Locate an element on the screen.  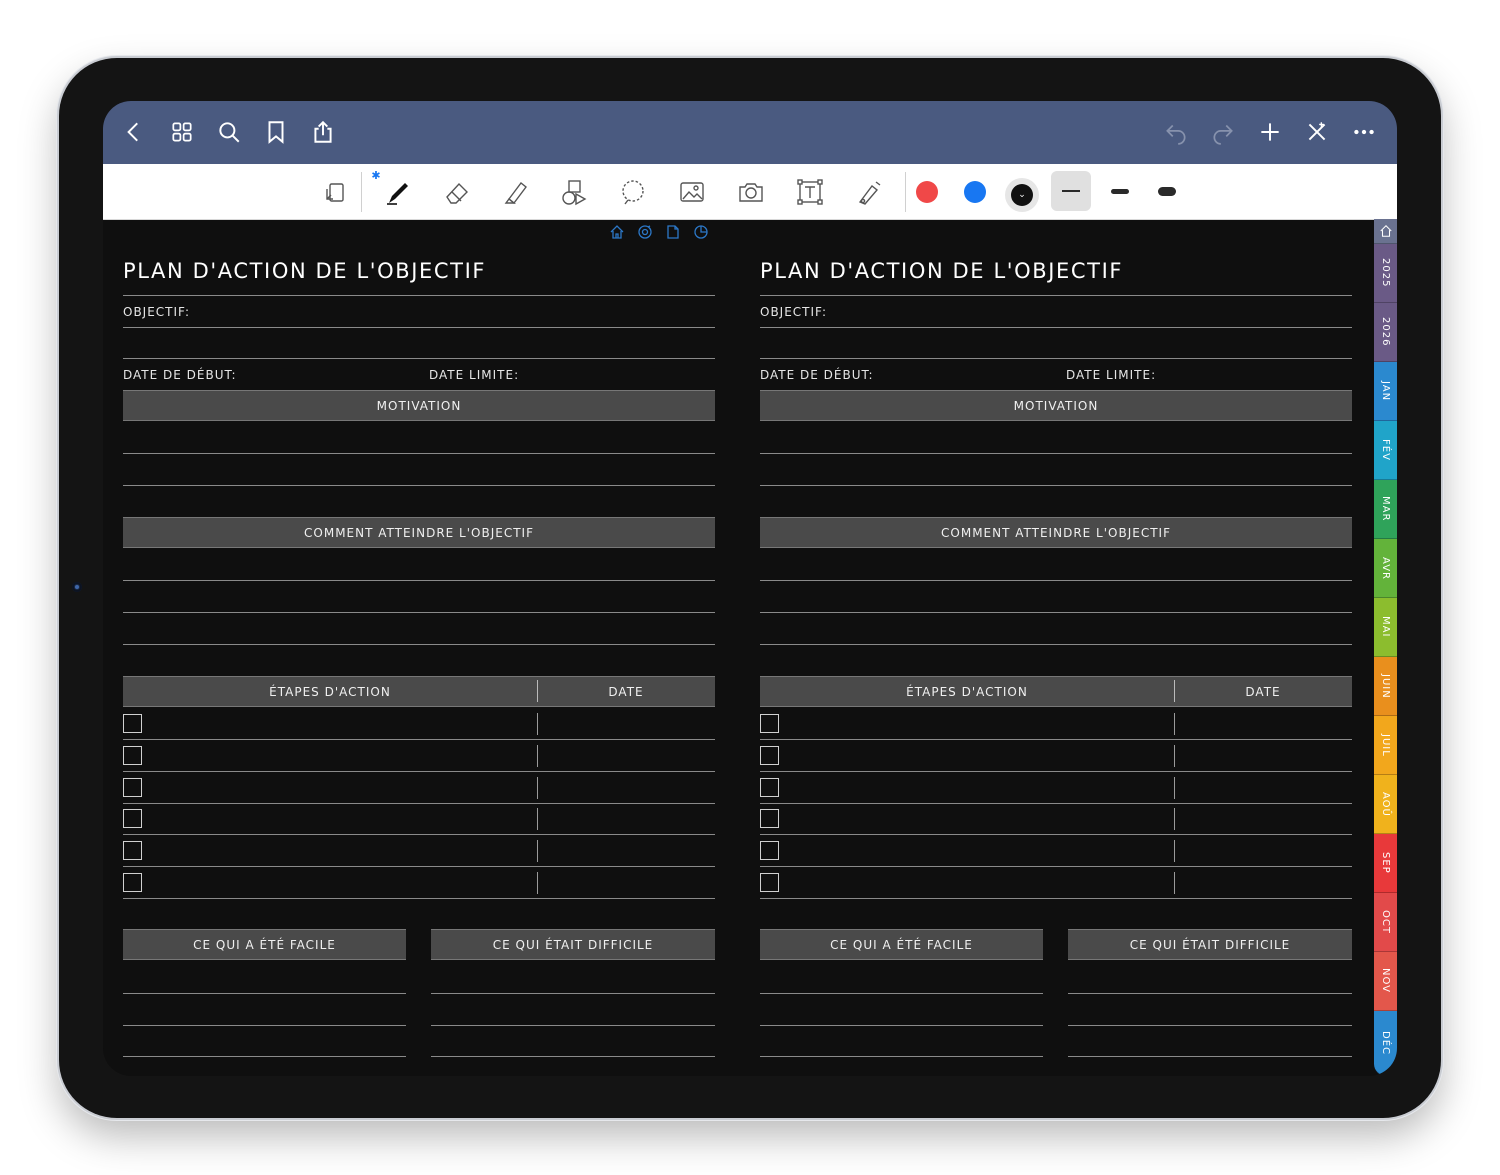
plus-icon is located at coordinates (1270, 132).